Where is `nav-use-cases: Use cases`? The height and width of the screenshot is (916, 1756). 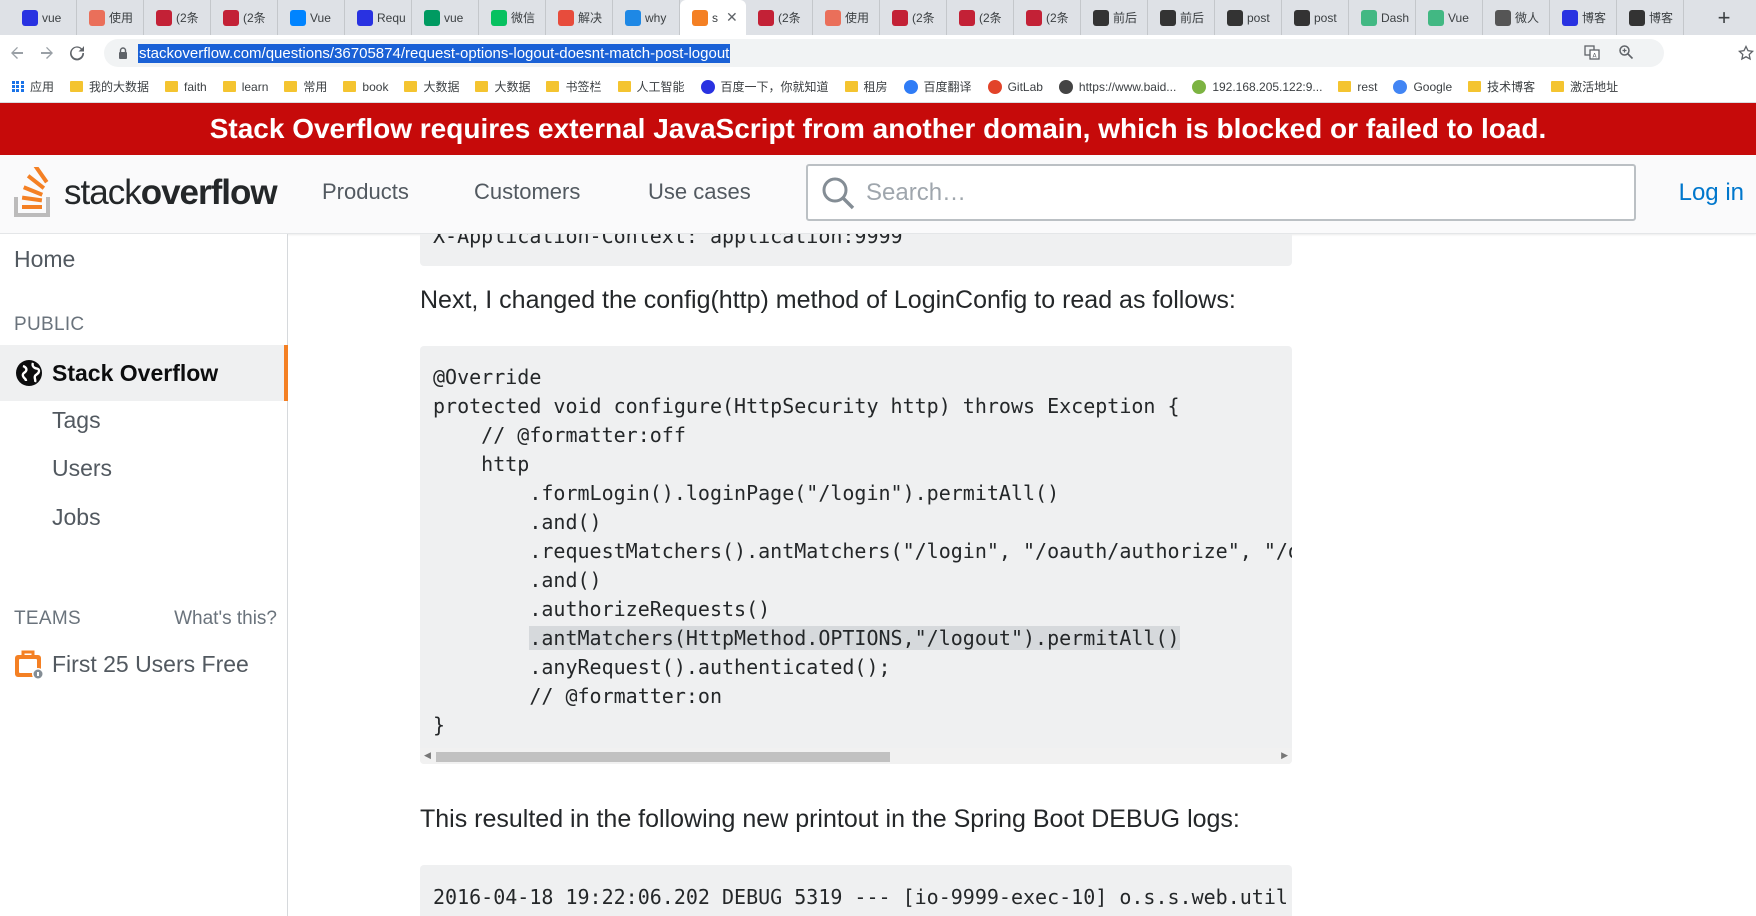
nav-use-cases: Use cases is located at coordinates (699, 192).